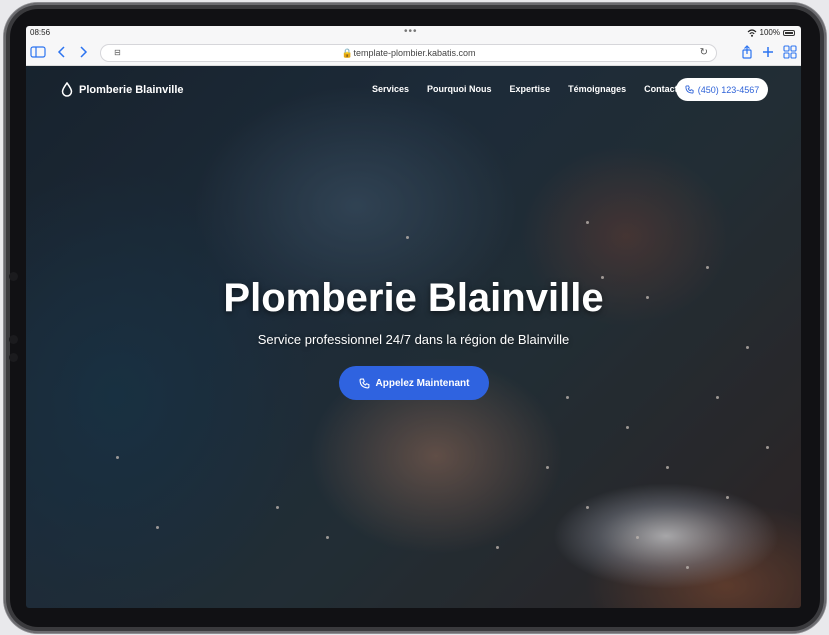 The image size is (829, 635). I want to click on new-tab-icon, so click(768, 52).